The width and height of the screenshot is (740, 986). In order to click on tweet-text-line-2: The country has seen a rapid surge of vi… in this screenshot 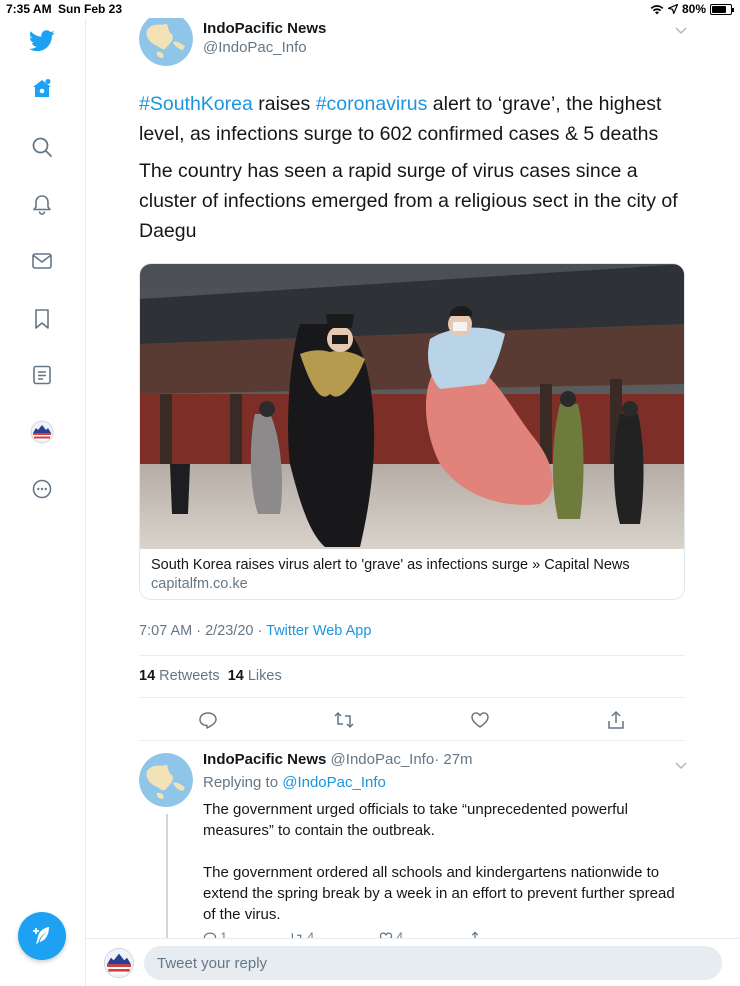, I will do `click(408, 201)`.